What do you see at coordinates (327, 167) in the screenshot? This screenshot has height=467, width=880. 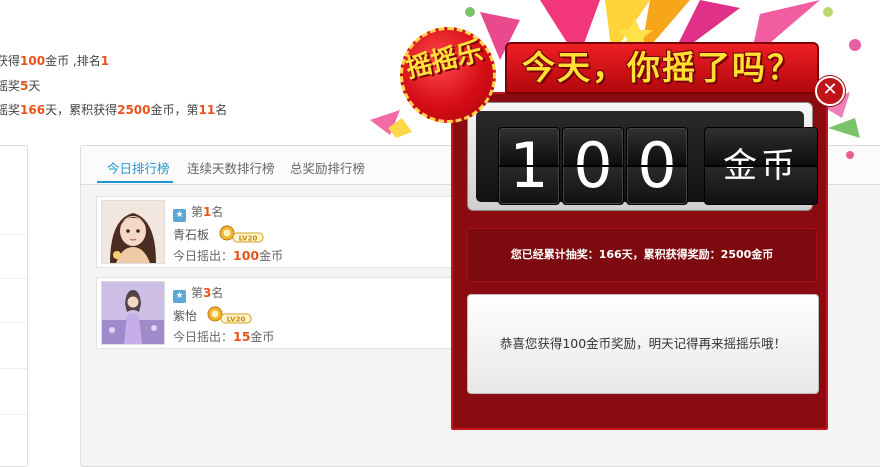 I see `tab-total-ranking: 总奖励排行榜` at bounding box center [327, 167].